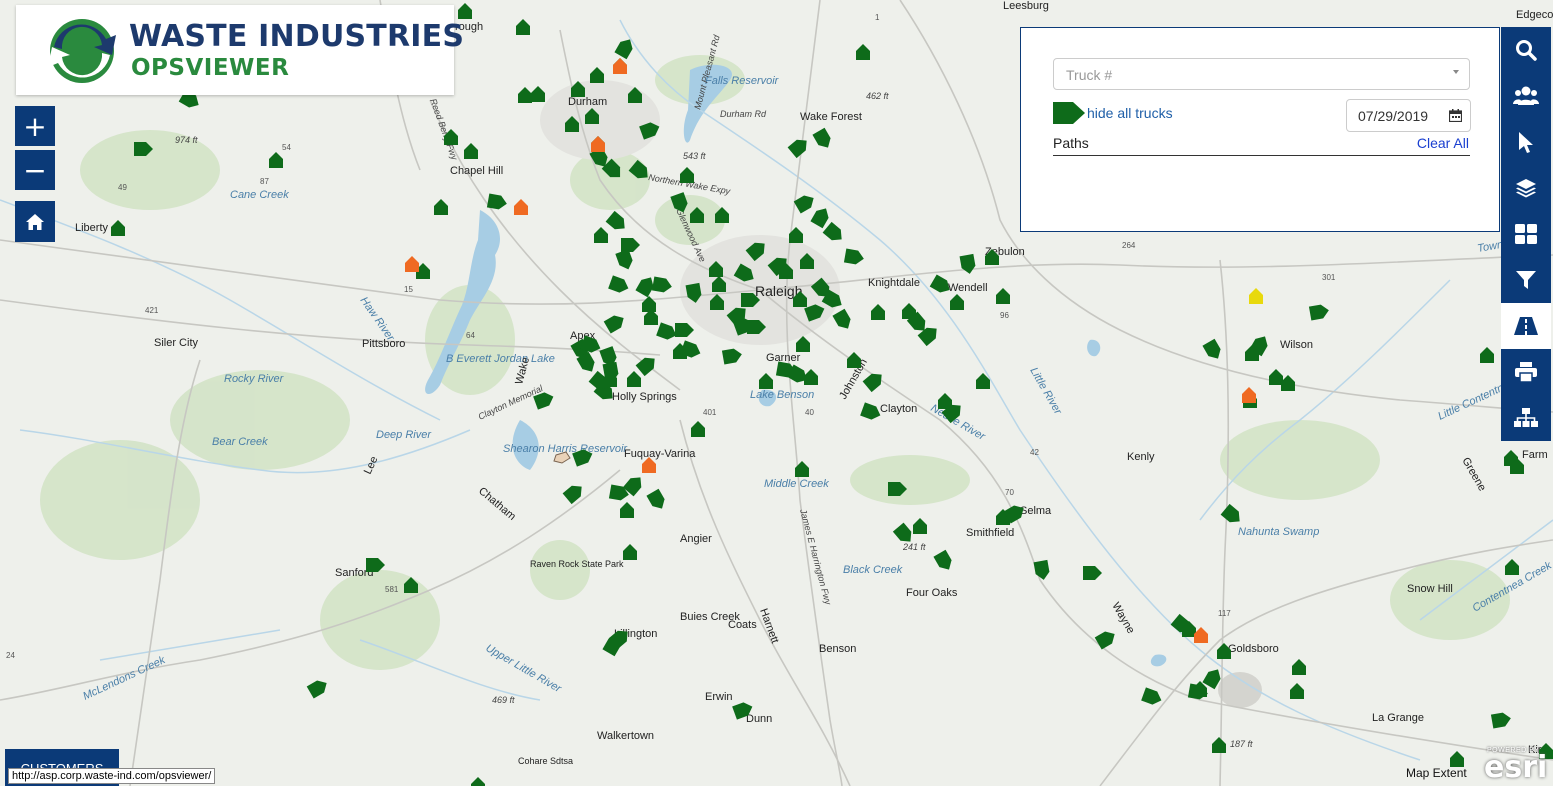 The width and height of the screenshot is (1553, 786). What do you see at coordinates (112, 776) in the screenshot?
I see `status-bar-url: http://asp.corp.waste-ind.com/opsviewer/` at bounding box center [112, 776].